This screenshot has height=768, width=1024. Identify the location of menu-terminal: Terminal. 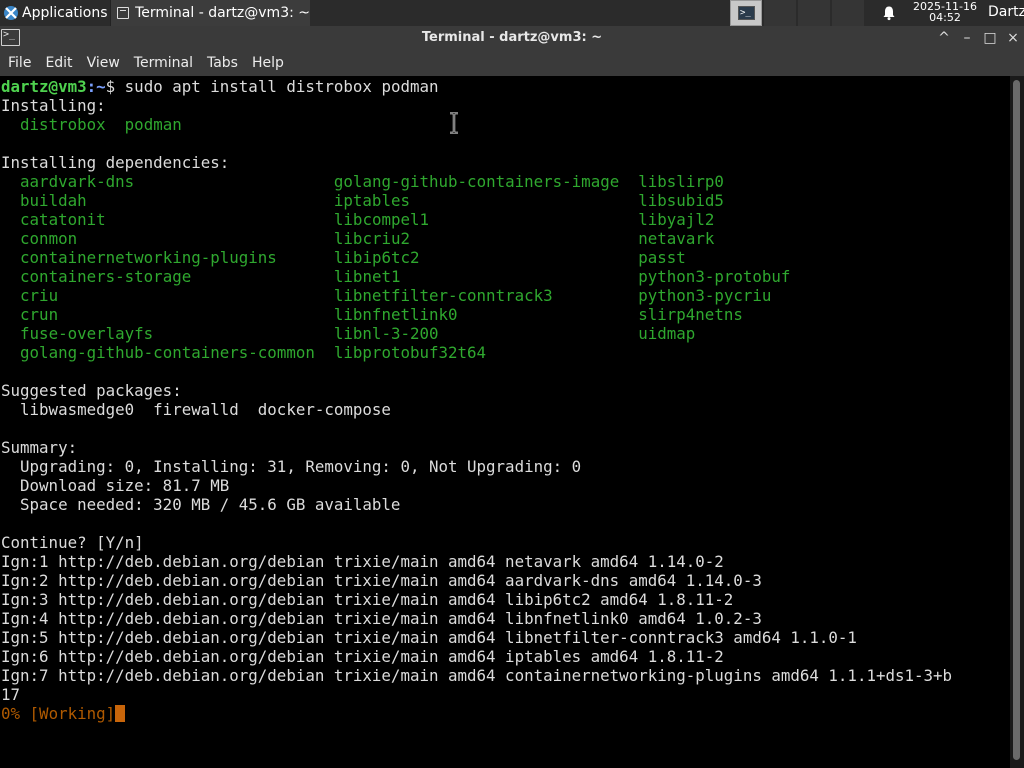
(163, 63).